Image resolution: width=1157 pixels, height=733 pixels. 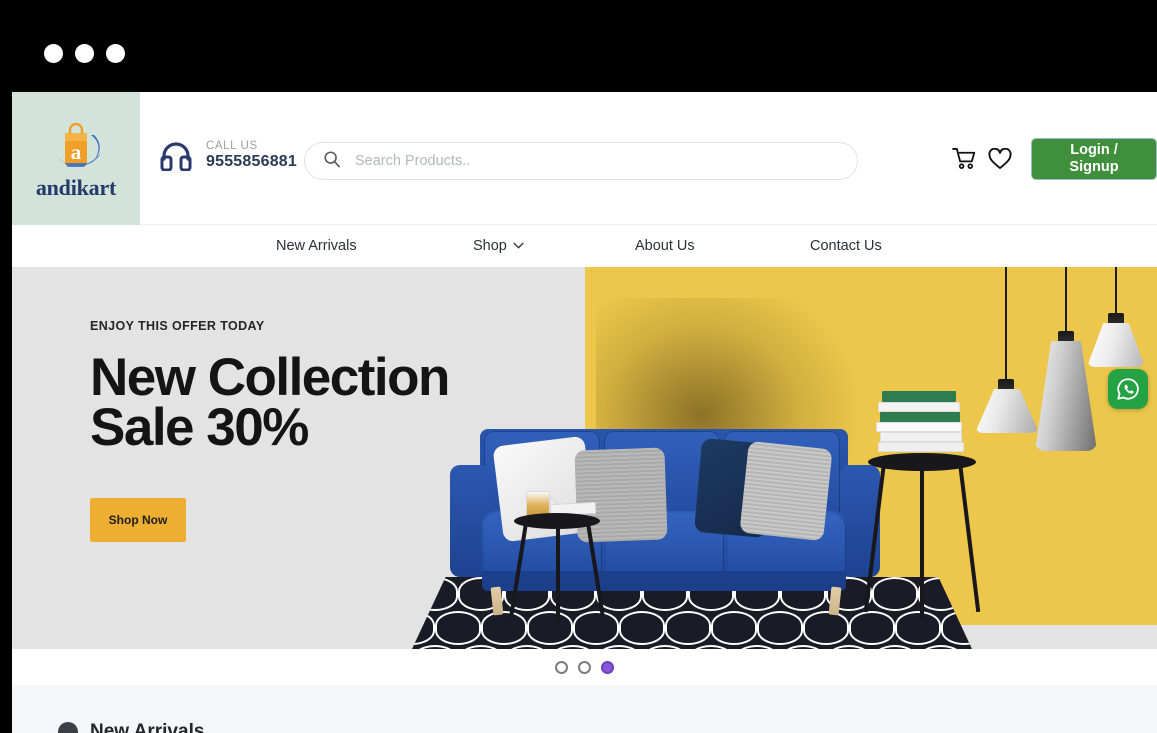 I want to click on window-close-dot, so click(x=53, y=53).